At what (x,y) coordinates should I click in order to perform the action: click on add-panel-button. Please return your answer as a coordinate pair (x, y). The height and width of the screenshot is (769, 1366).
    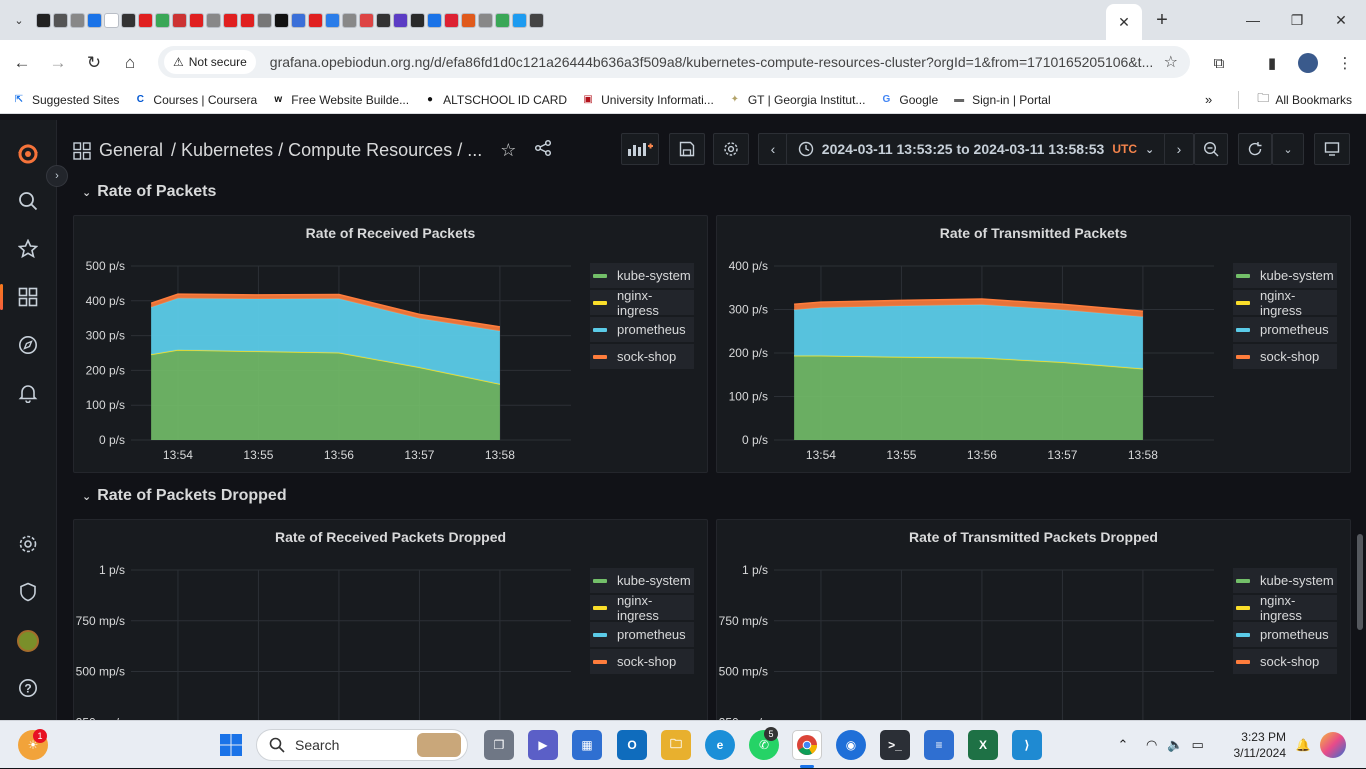
    Looking at the image, I should click on (640, 149).